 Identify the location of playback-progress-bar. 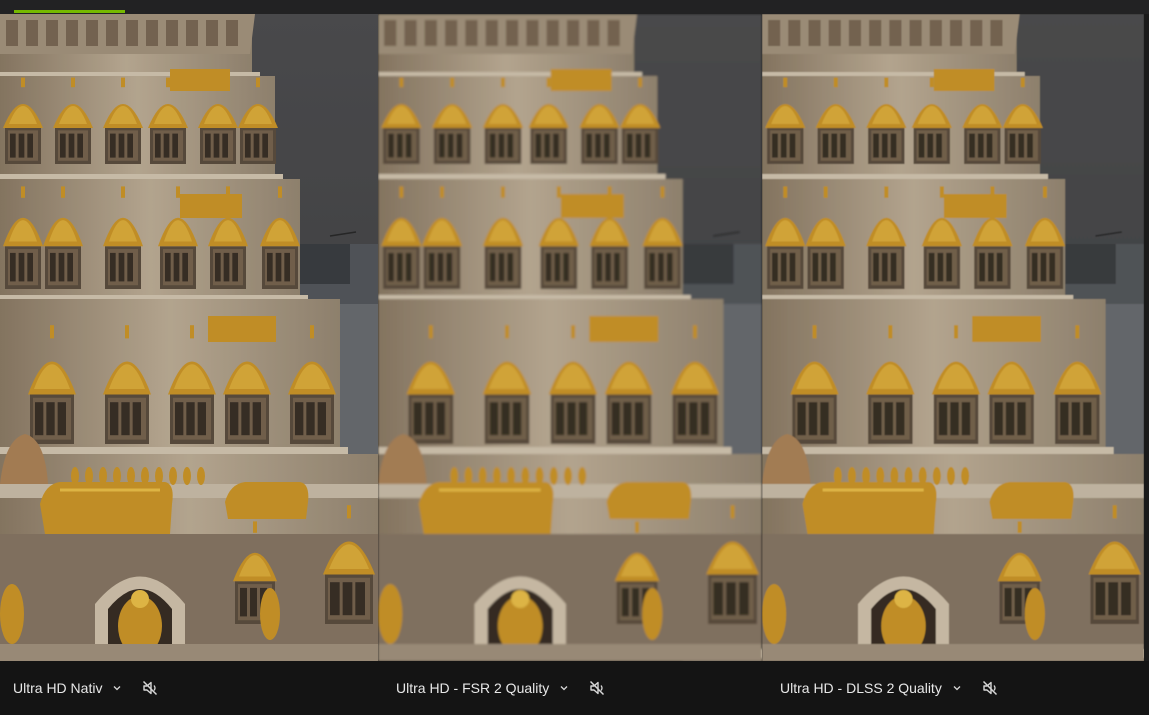
(69, 11).